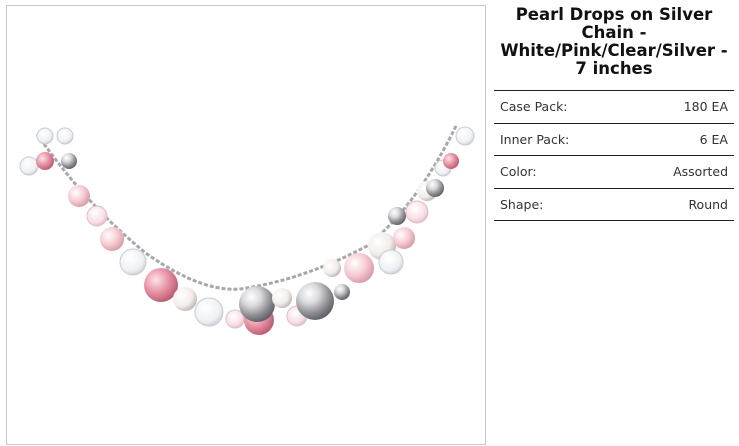 The width and height of the screenshot is (739, 446). I want to click on spec-row-inner-pack: Inner Pack: 6 EA, so click(614, 139).